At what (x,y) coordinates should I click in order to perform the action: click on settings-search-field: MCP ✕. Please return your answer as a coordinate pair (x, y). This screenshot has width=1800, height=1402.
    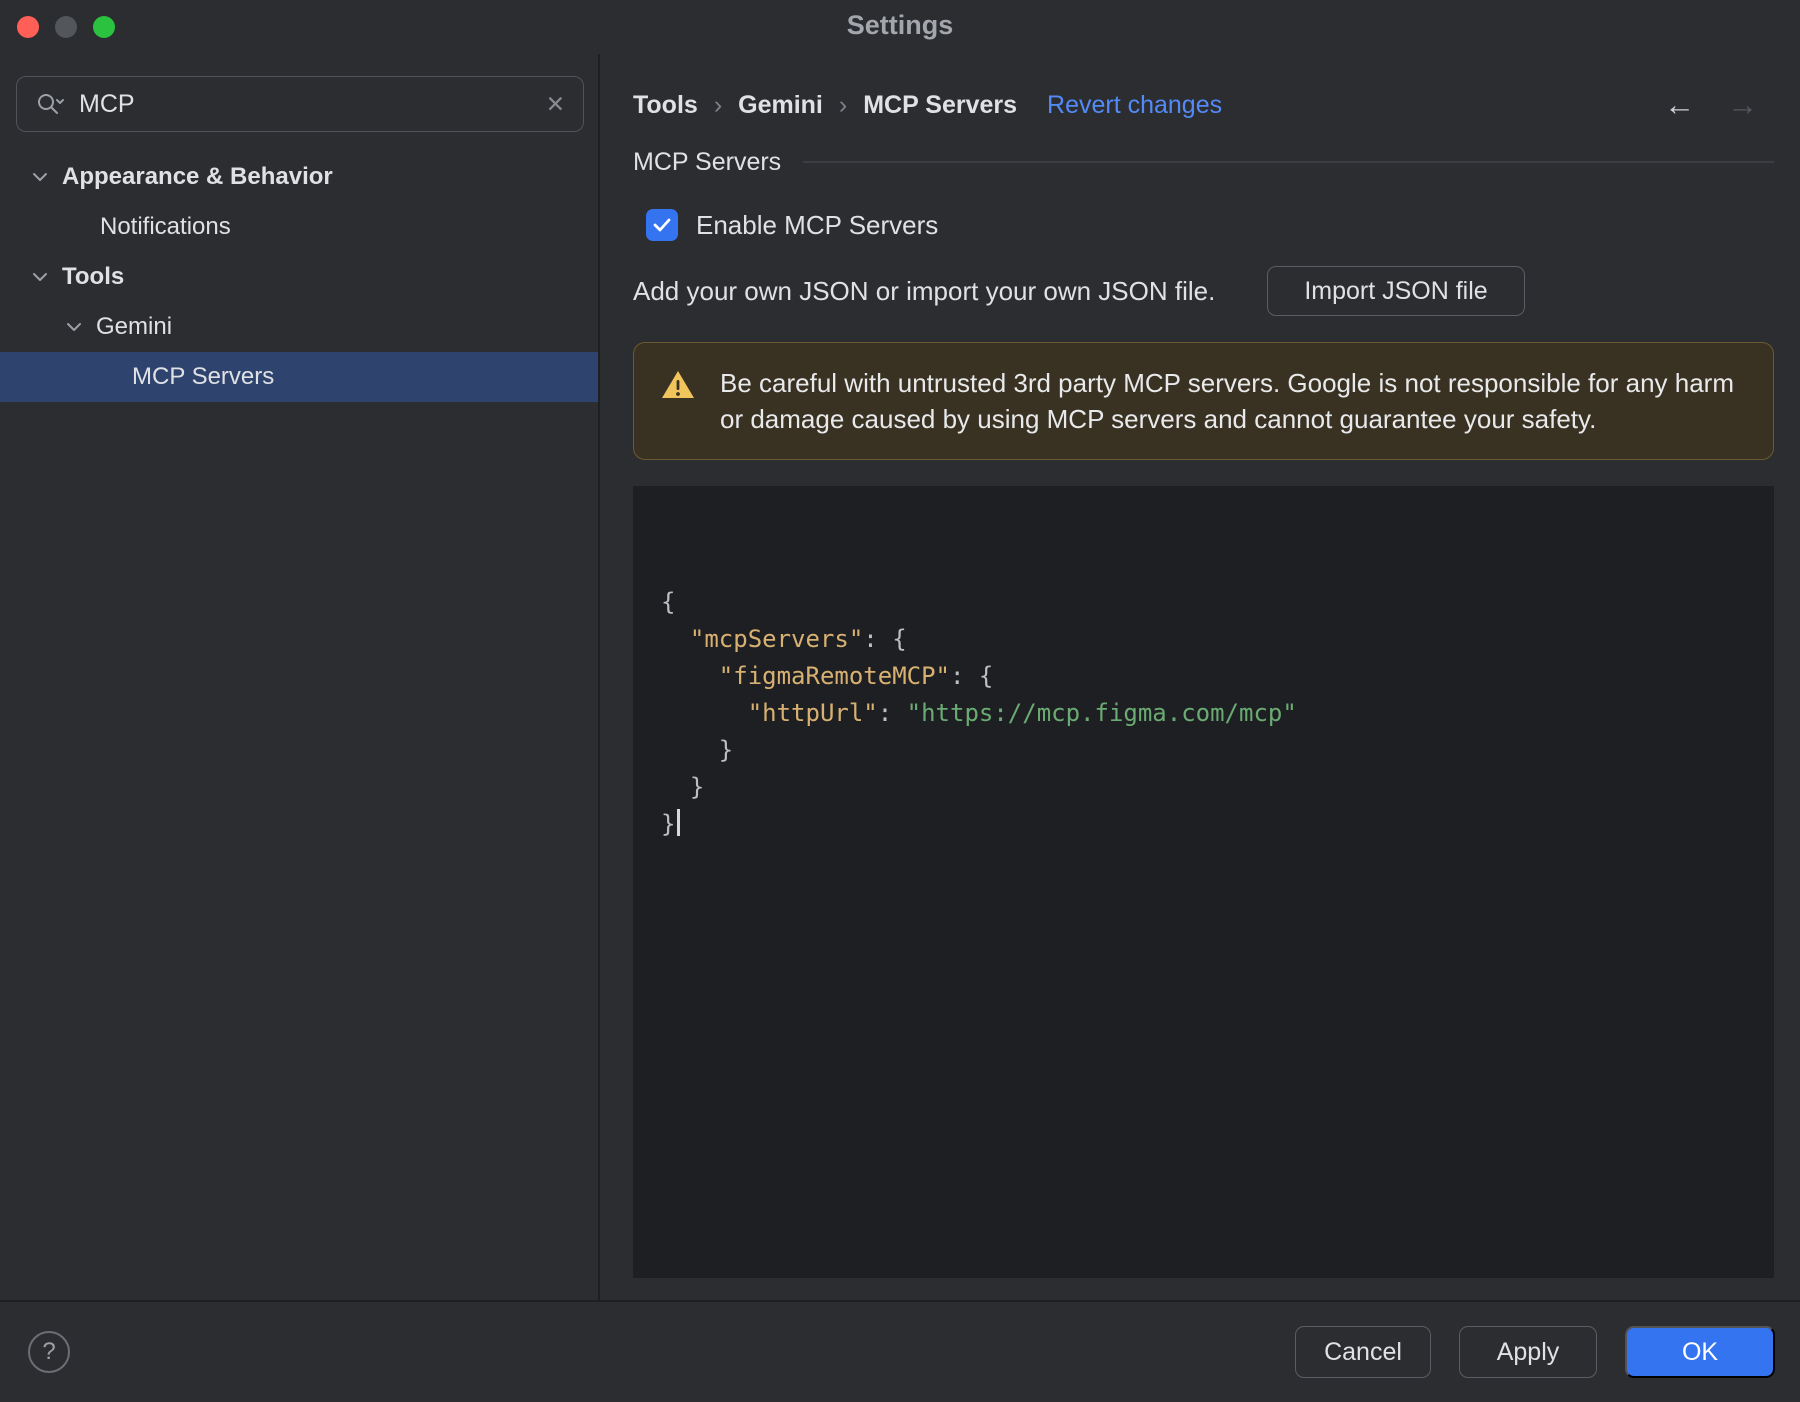
    Looking at the image, I should click on (300, 104).